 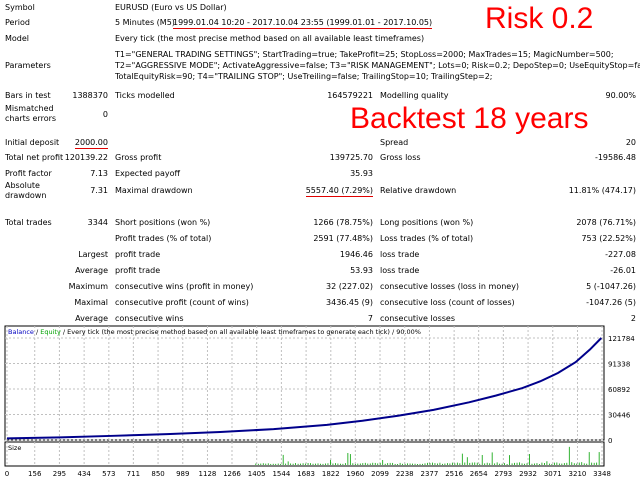 What do you see at coordinates (20, 7) in the screenshot?
I see `symbol-label: Symbol` at bounding box center [20, 7].